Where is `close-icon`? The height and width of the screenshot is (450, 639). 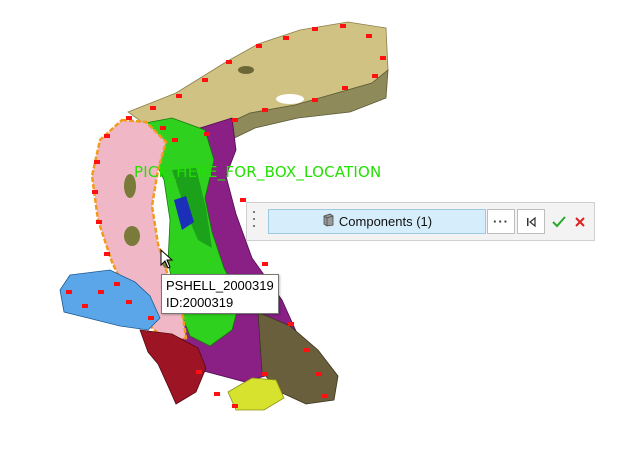 close-icon is located at coordinates (580, 222).